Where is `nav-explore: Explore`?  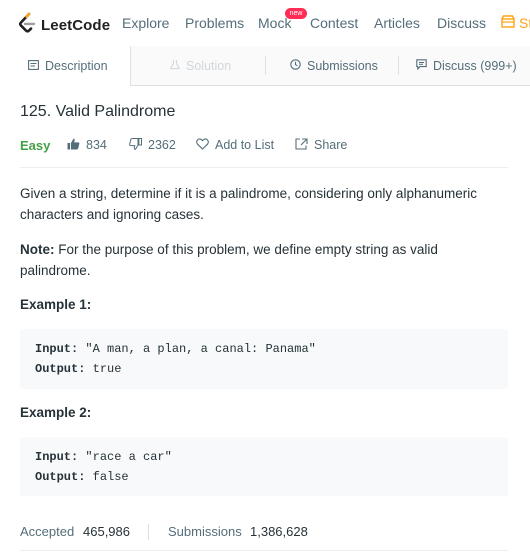
nav-explore: Explore is located at coordinates (145, 23).